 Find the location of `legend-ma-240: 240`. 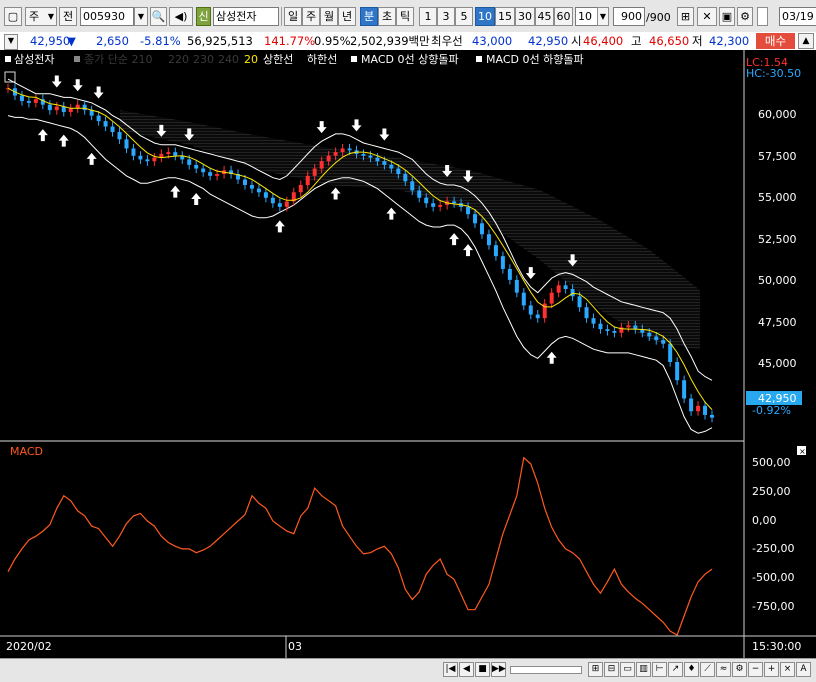

legend-ma-240: 240 is located at coordinates (228, 59).